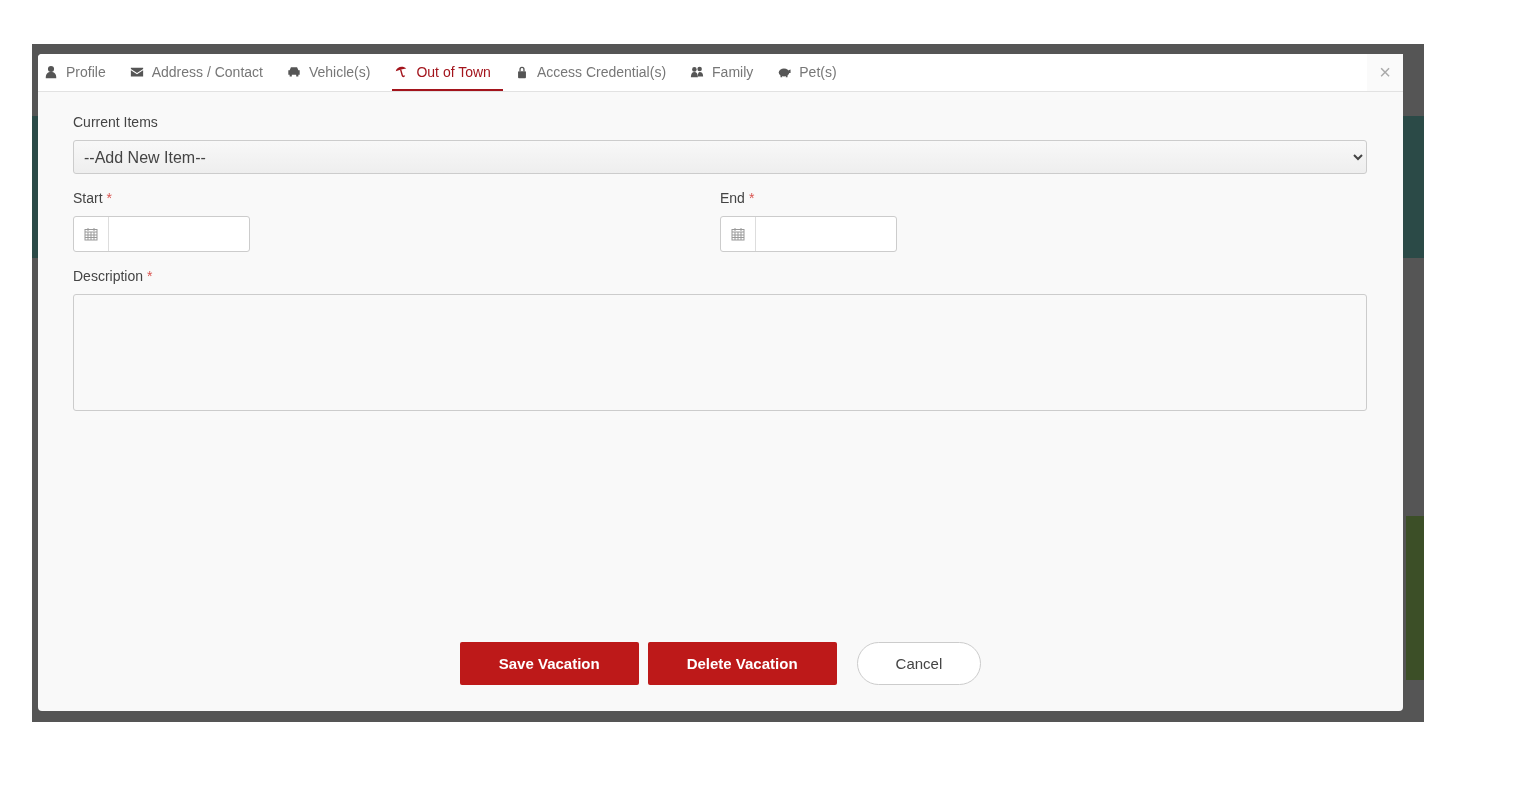  I want to click on tab: Address / Contact, so click(201, 72).